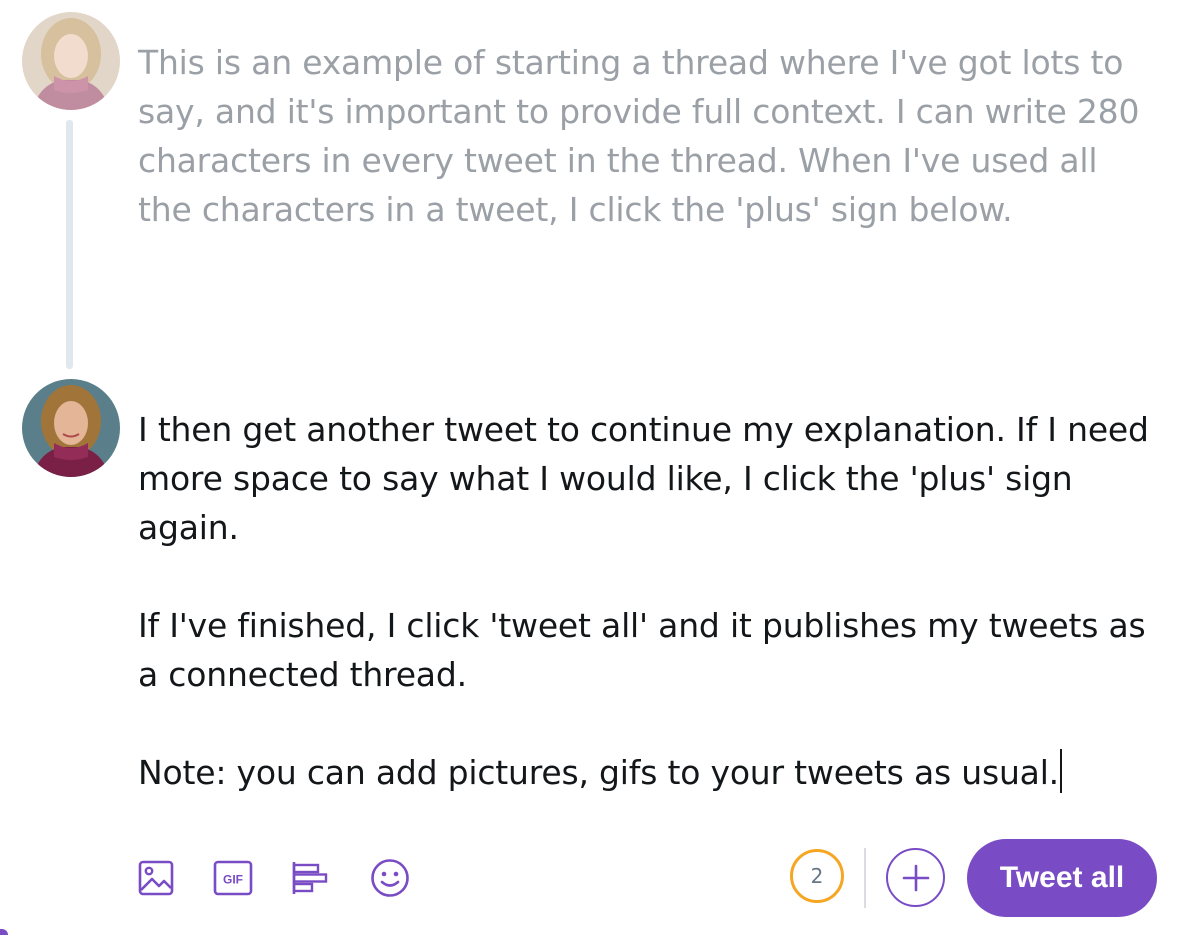  Describe the element at coordinates (1062, 878) in the screenshot. I see `tweet-all-button: Tweet all` at that location.